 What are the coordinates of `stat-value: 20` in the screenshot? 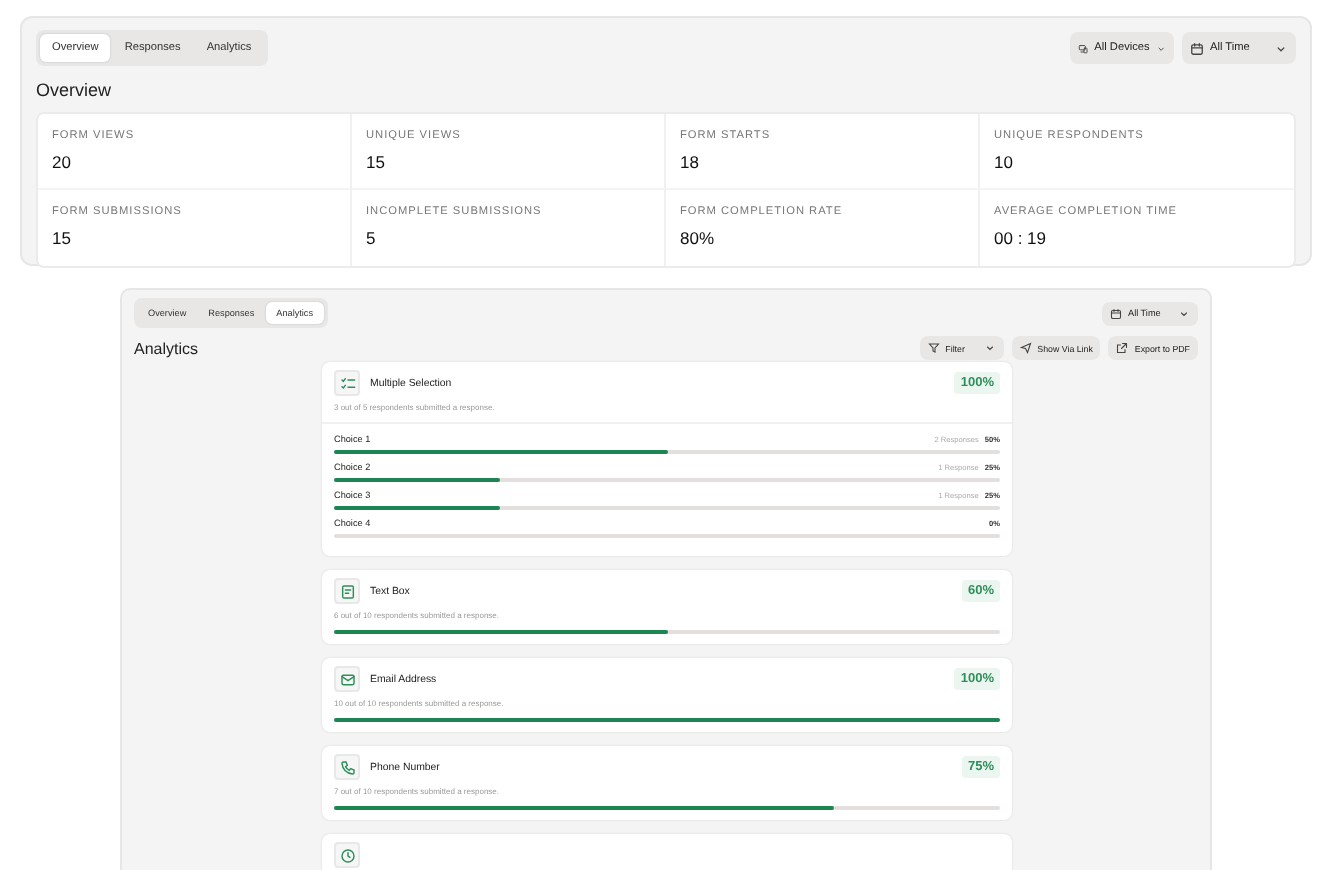 It's located at (62, 162).